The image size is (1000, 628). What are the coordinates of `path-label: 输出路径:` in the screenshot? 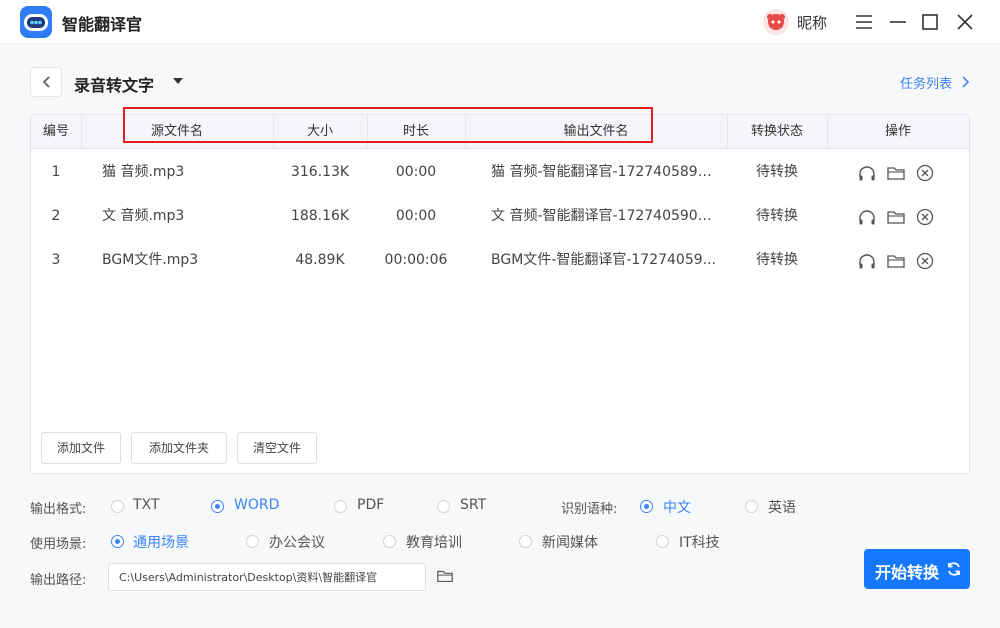 It's located at (58, 580).